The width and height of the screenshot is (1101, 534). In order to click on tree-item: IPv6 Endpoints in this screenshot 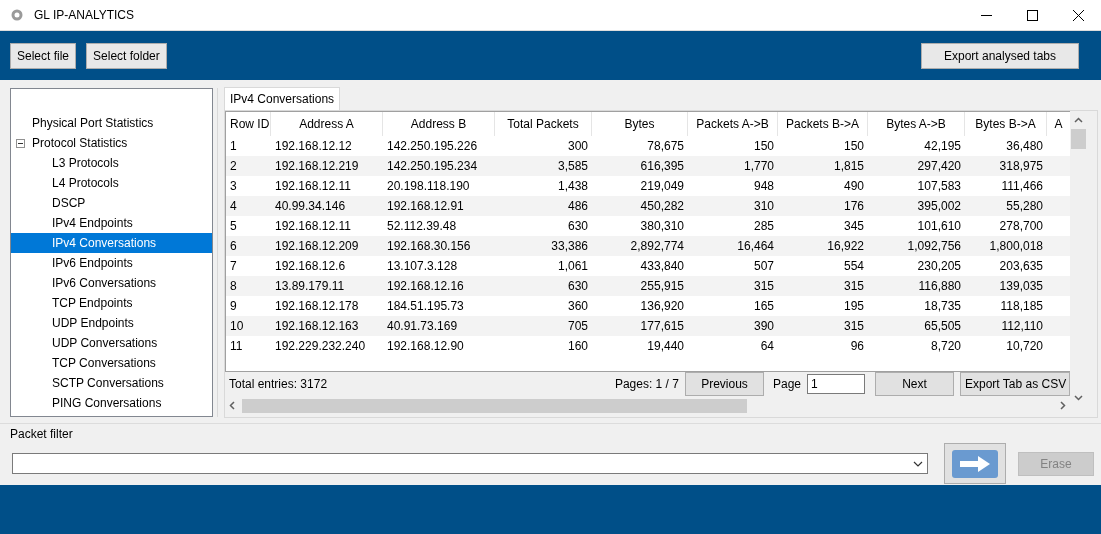, I will do `click(111, 263)`.